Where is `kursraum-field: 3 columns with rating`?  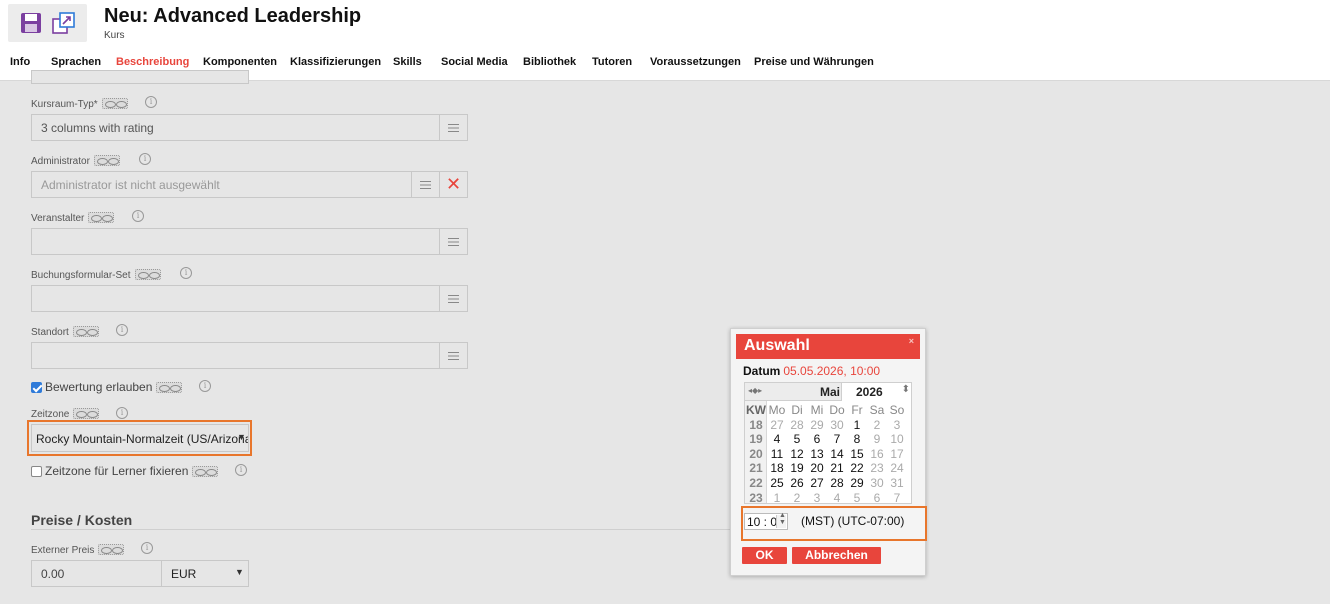 kursraum-field: 3 columns with rating is located at coordinates (235, 127).